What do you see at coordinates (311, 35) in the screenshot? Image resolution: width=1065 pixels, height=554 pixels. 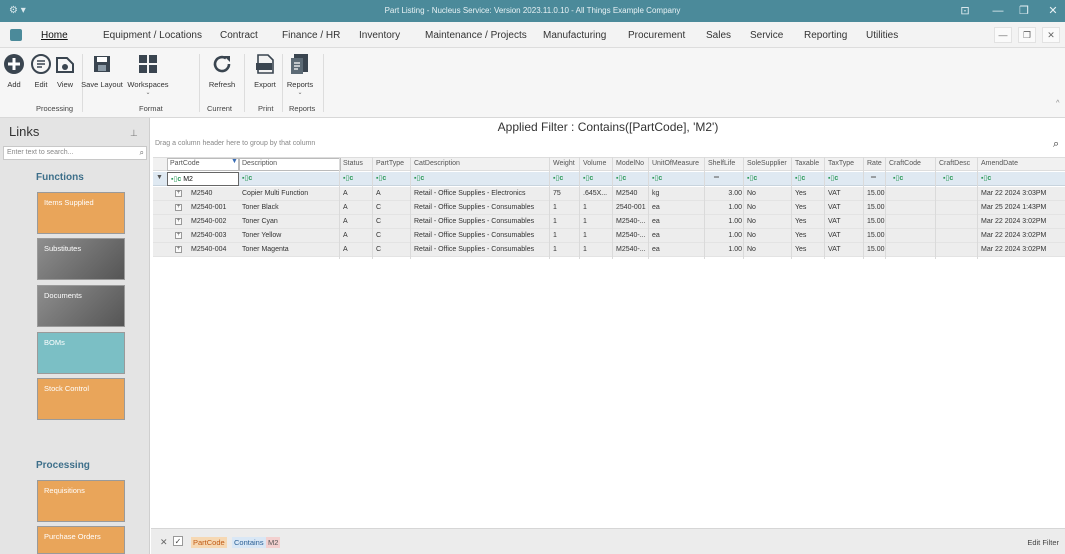 I see `menu-finance-hr: Finance / HR` at bounding box center [311, 35].